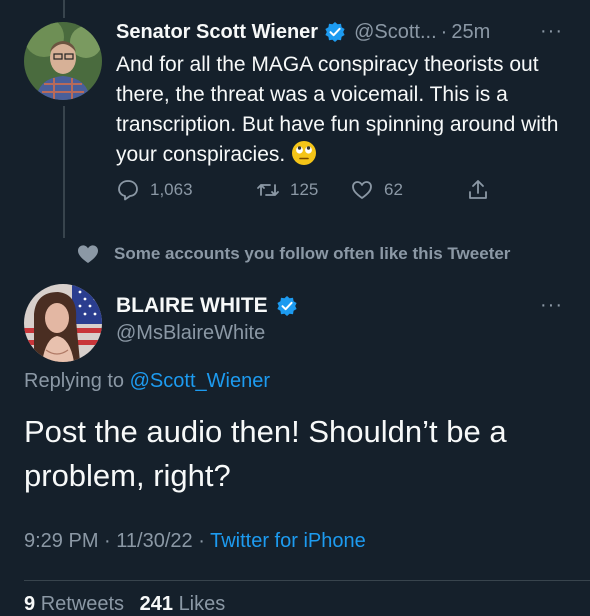  What do you see at coordinates (30, 604) in the screenshot?
I see `retweets-count: 9` at bounding box center [30, 604].